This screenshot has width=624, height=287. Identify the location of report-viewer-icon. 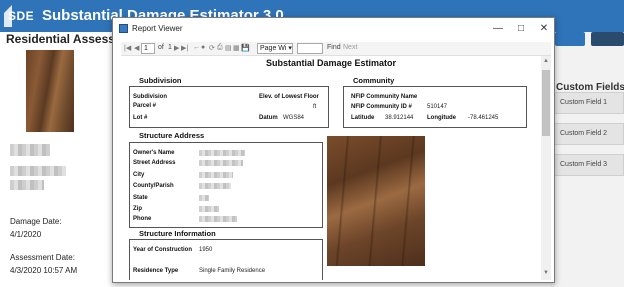
(123, 28).